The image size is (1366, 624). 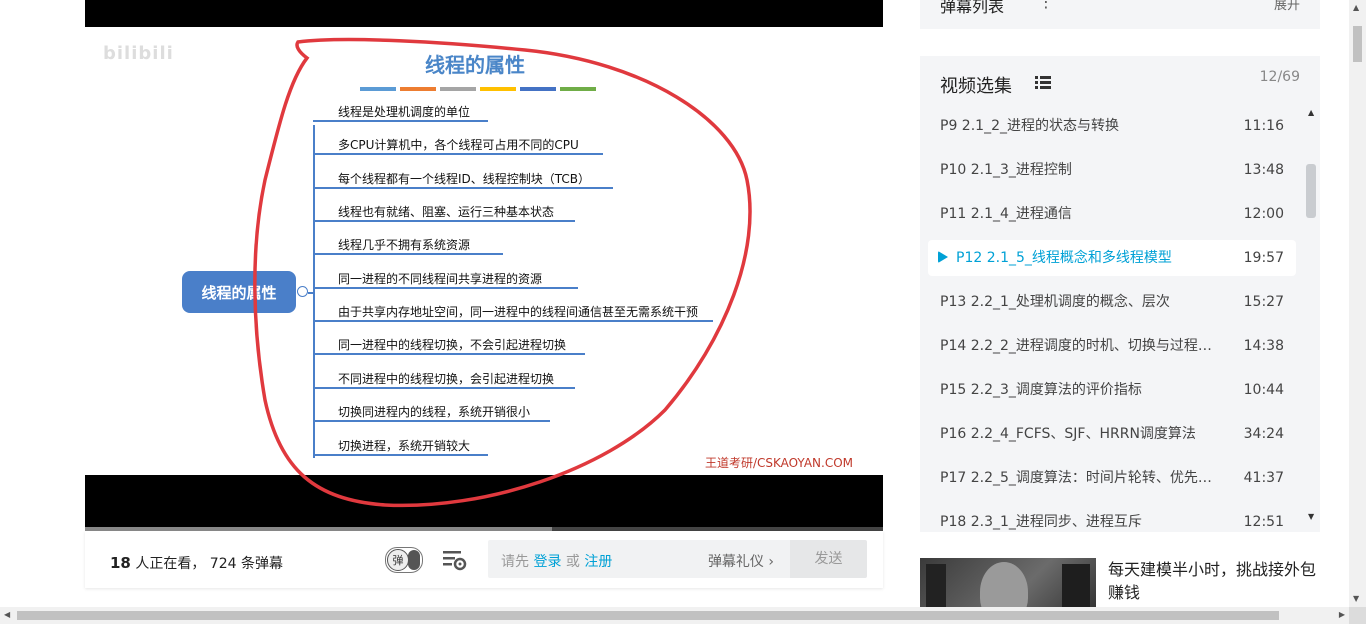 I want to click on danmaku-list-header: 弹幕列表 ⋮ 展开, so click(x=1120, y=14).